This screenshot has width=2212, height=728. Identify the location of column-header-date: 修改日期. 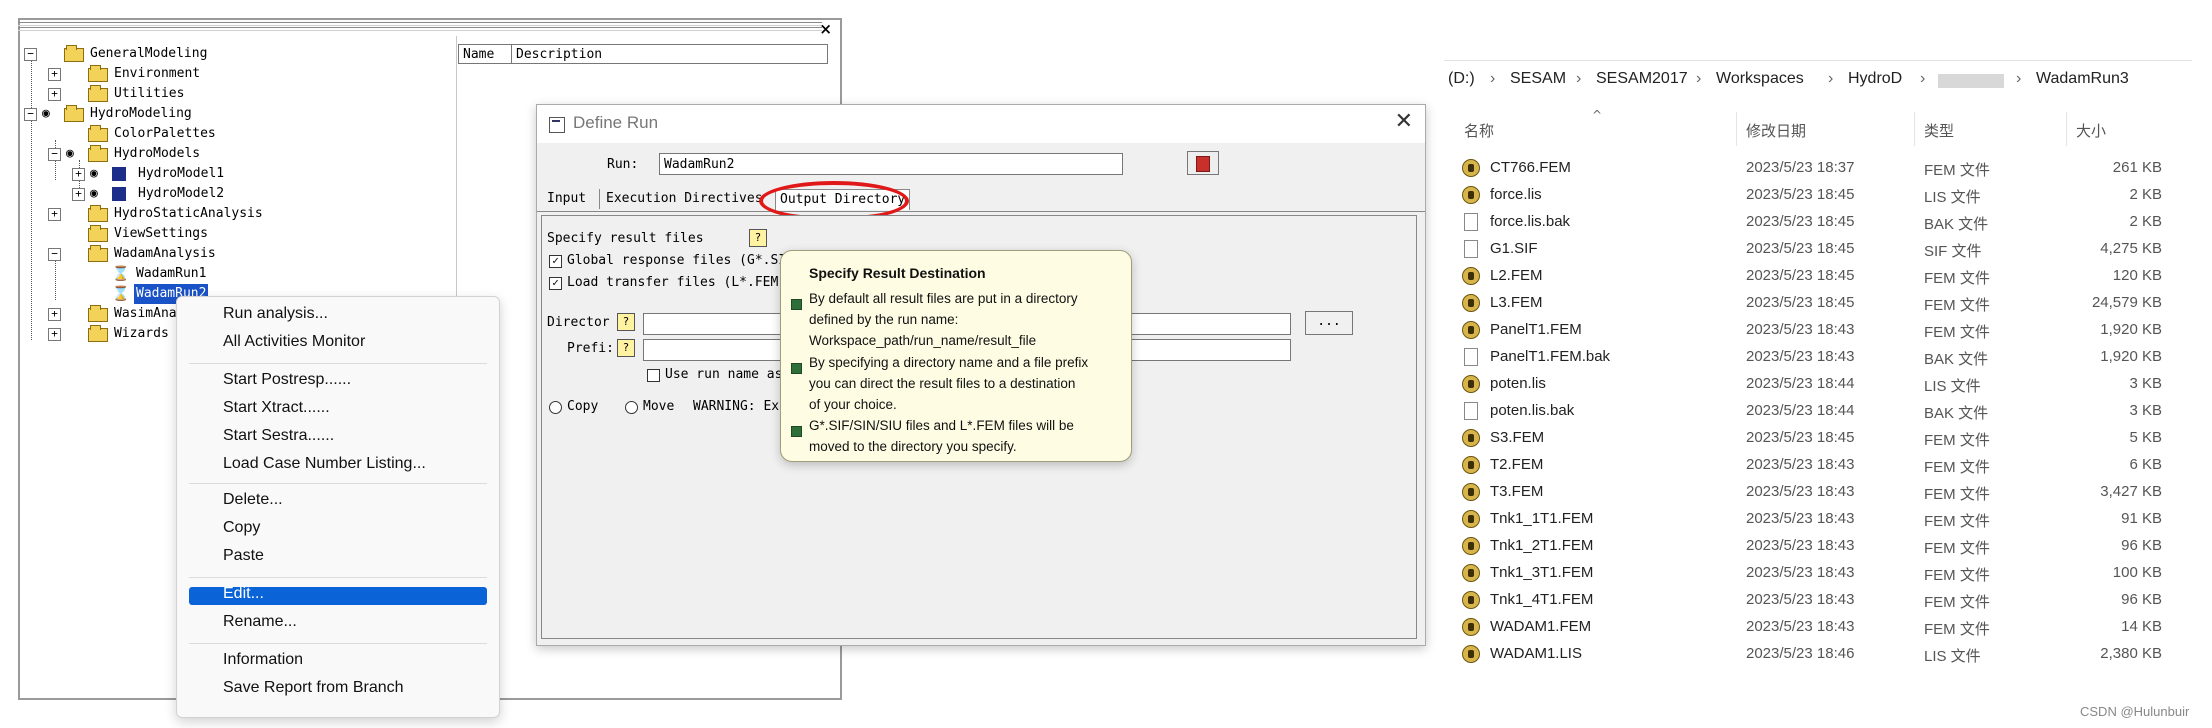
(1776, 130).